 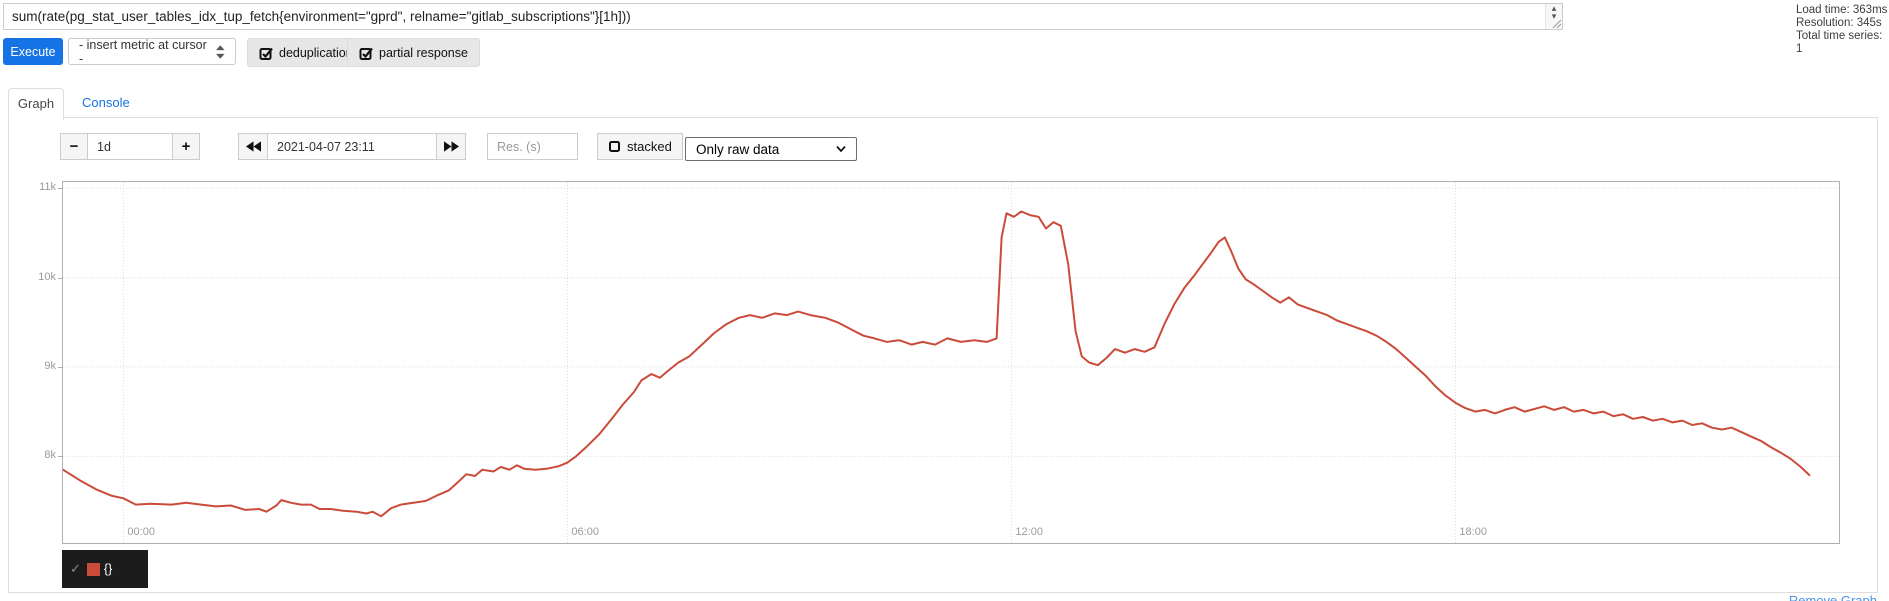 I want to click on range-decrease-button: −, so click(x=74, y=146).